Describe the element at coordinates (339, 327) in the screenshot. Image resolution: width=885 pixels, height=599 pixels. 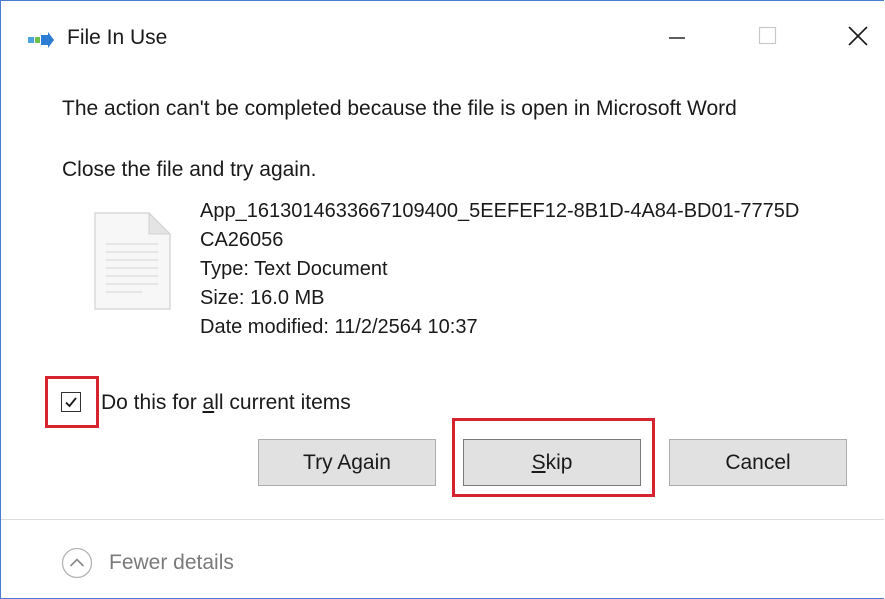
I see `file-date-modified: Date modified: 11/2/2564 10:37` at that location.